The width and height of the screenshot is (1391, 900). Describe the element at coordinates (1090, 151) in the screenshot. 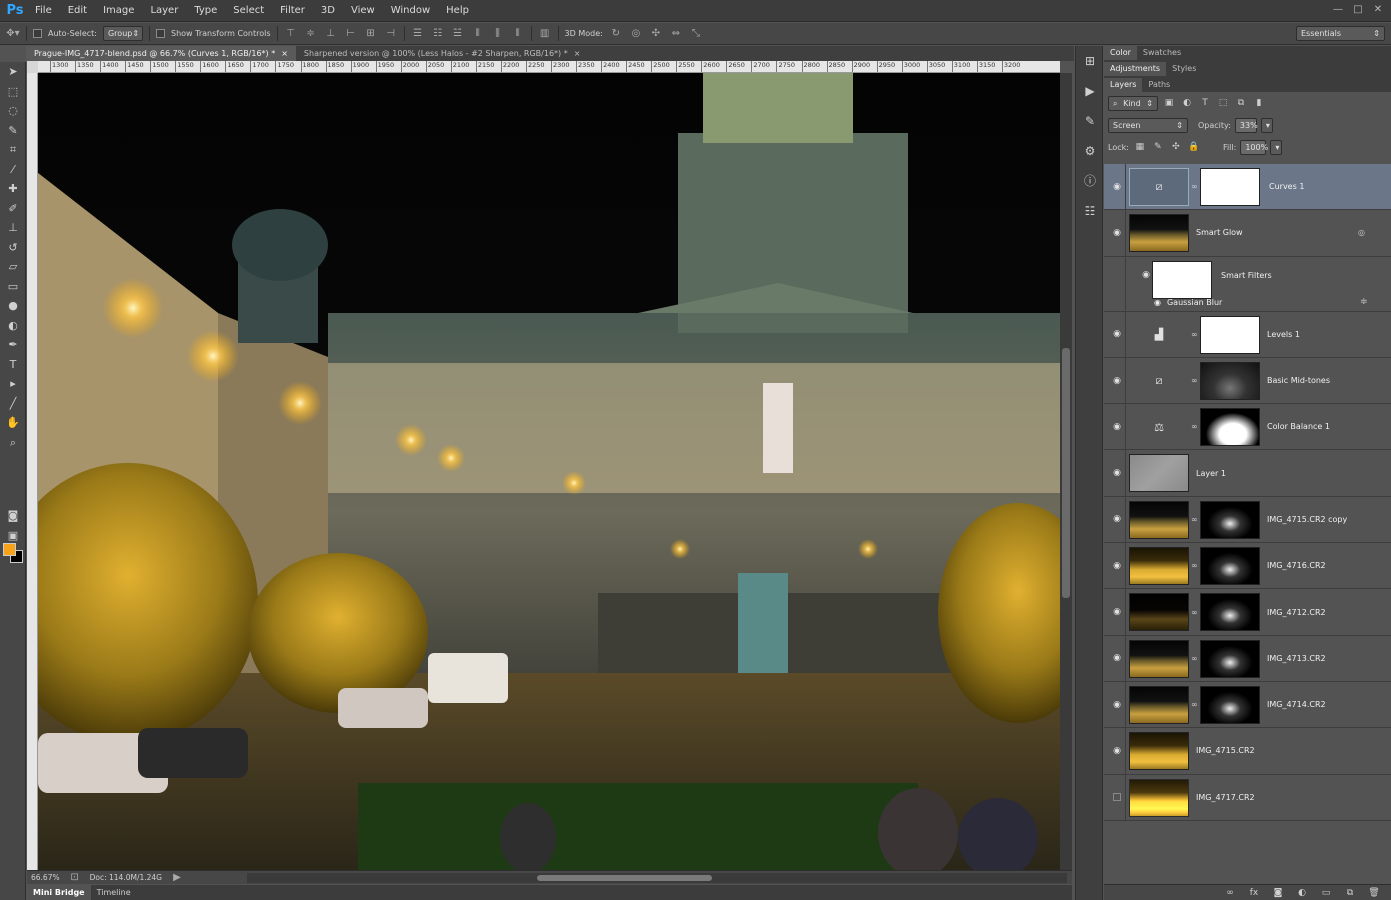

I see `clone-source-icon: ⚙` at that location.